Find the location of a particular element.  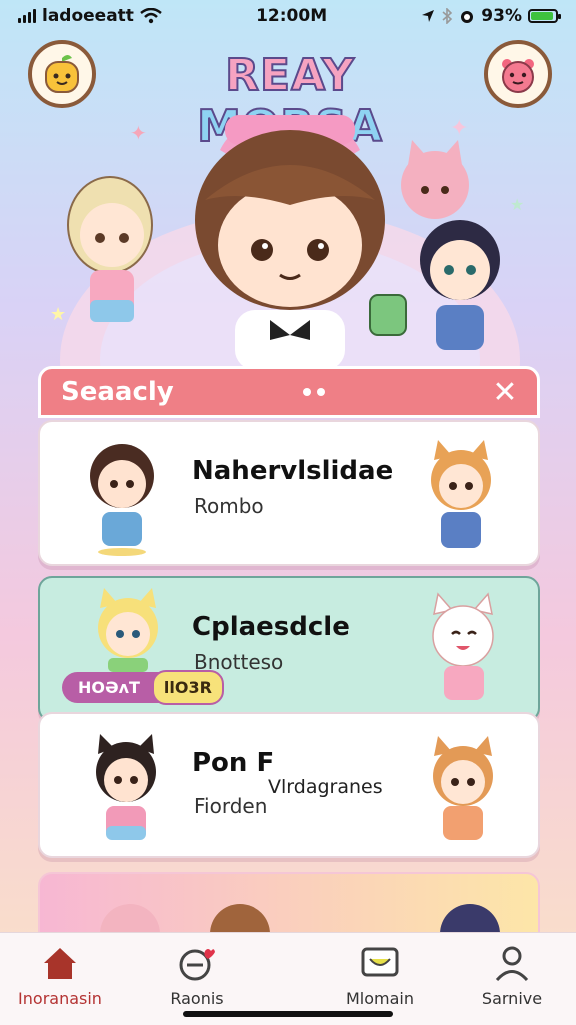

location-icon is located at coordinates (428, 16).